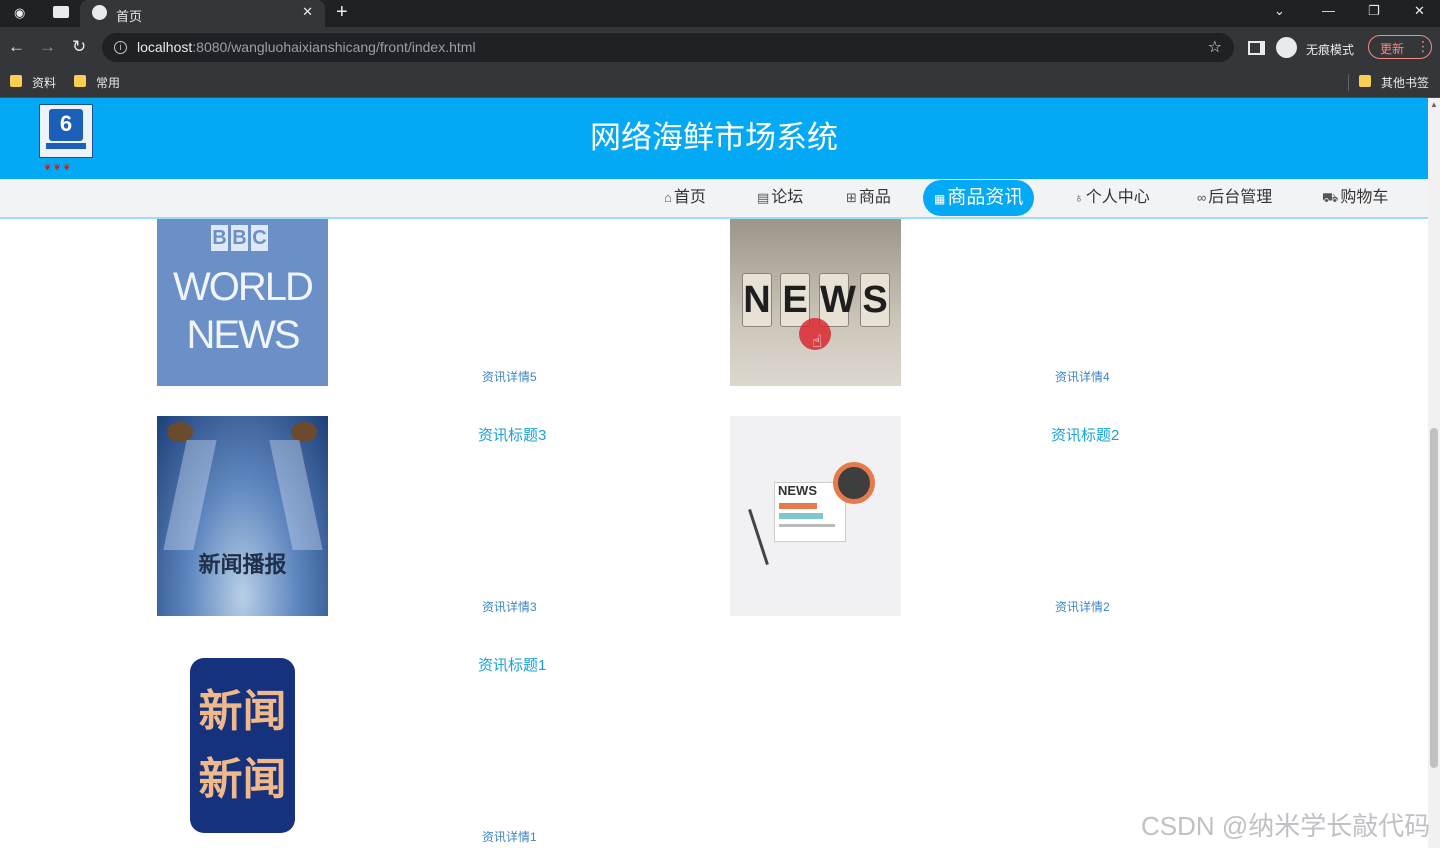 The height and width of the screenshot is (848, 1440). What do you see at coordinates (202, 13) in the screenshot?
I see `browser-tab: 首页 ✕` at bounding box center [202, 13].